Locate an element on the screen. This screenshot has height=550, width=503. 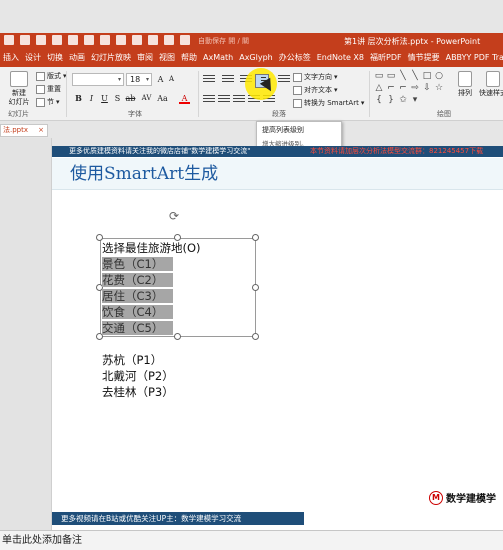
shadow-button: S is located at coordinates (117, 98).